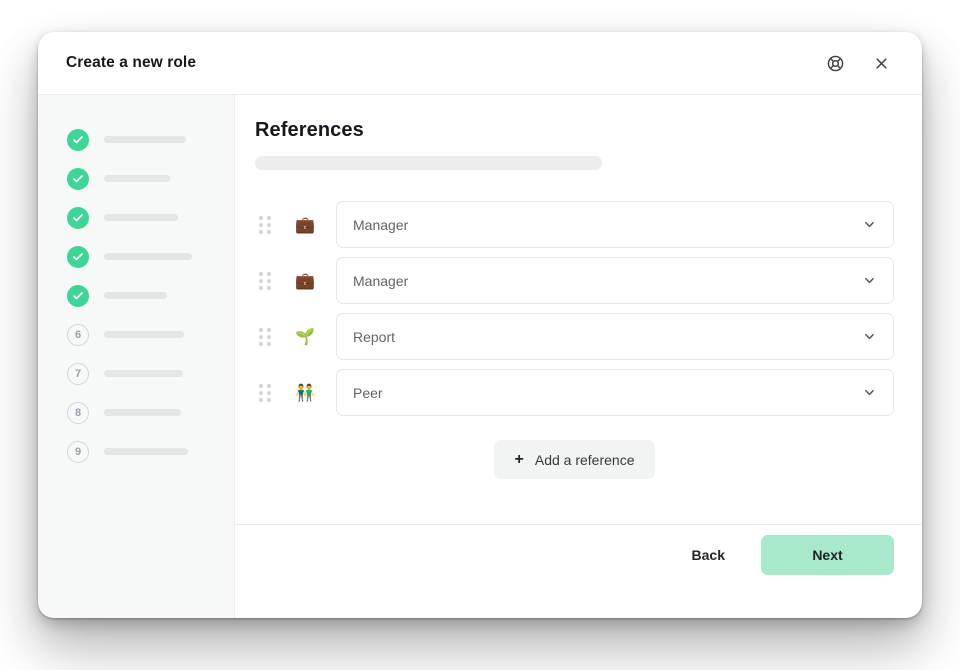 Image resolution: width=960 pixels, height=670 pixels. What do you see at coordinates (309, 130) in the screenshot?
I see `section-heading: References` at bounding box center [309, 130].